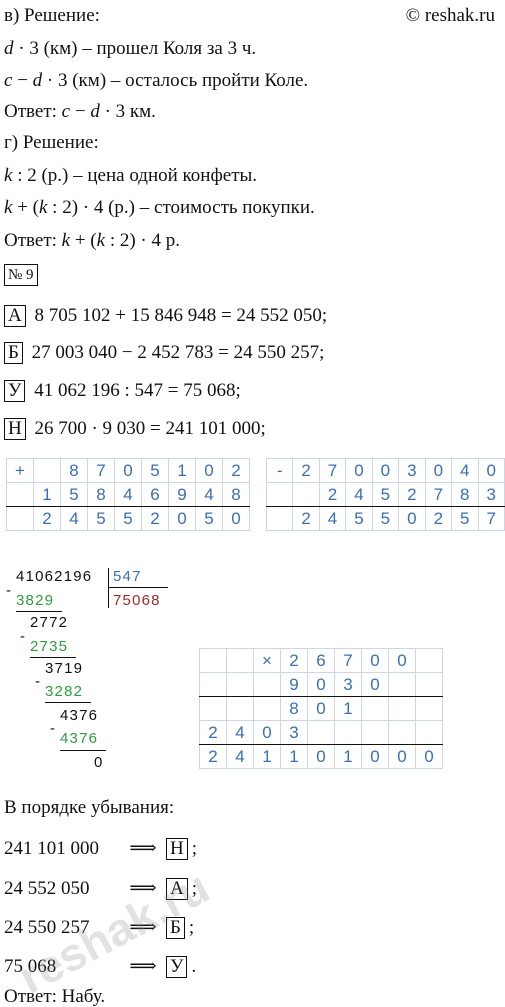 The width and height of the screenshot is (505, 1007). What do you see at coordinates (15, 316) in the screenshot?
I see `letter-box: А` at bounding box center [15, 316].